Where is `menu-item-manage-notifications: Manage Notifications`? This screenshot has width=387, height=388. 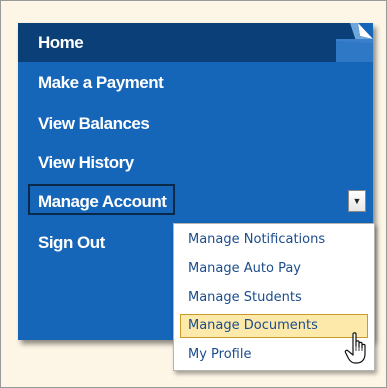 menu-item-manage-notifications: Manage Notifications is located at coordinates (274, 240).